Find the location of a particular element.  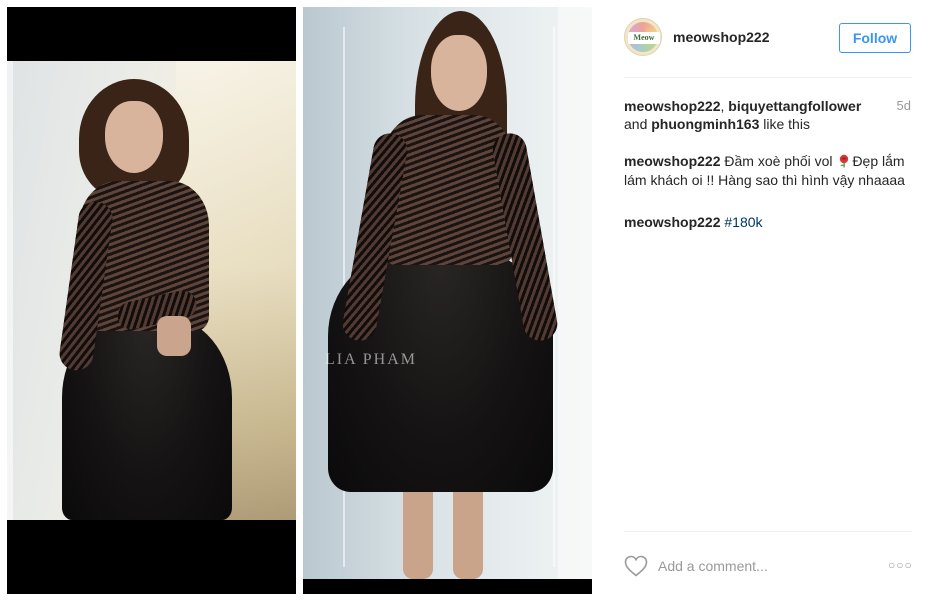

post-time: 5d is located at coordinates (904, 105).